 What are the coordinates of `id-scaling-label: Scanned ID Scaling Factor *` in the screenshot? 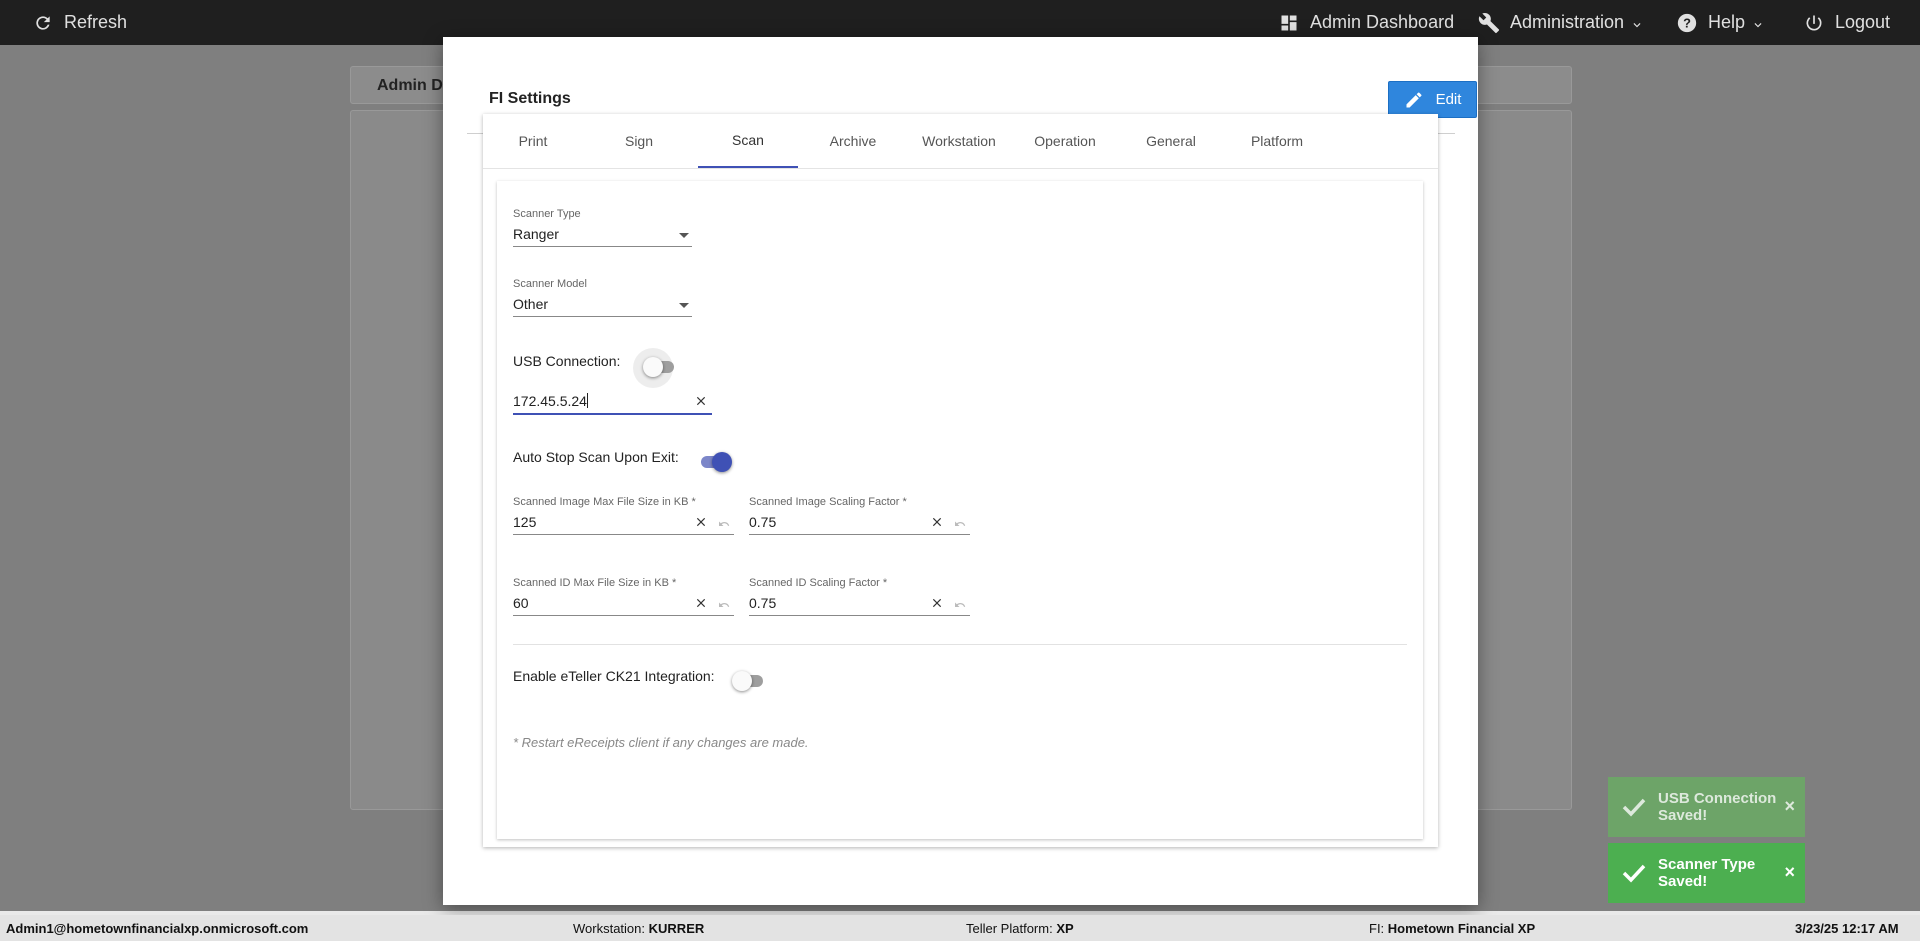 It's located at (818, 583).